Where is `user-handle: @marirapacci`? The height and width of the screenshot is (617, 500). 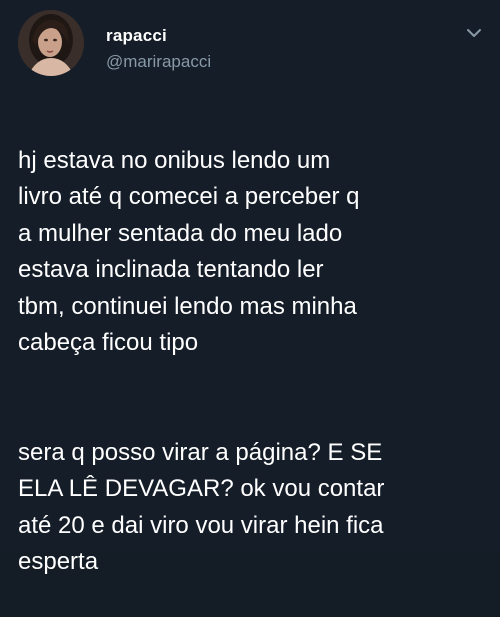 user-handle: @marirapacci is located at coordinates (158, 62).